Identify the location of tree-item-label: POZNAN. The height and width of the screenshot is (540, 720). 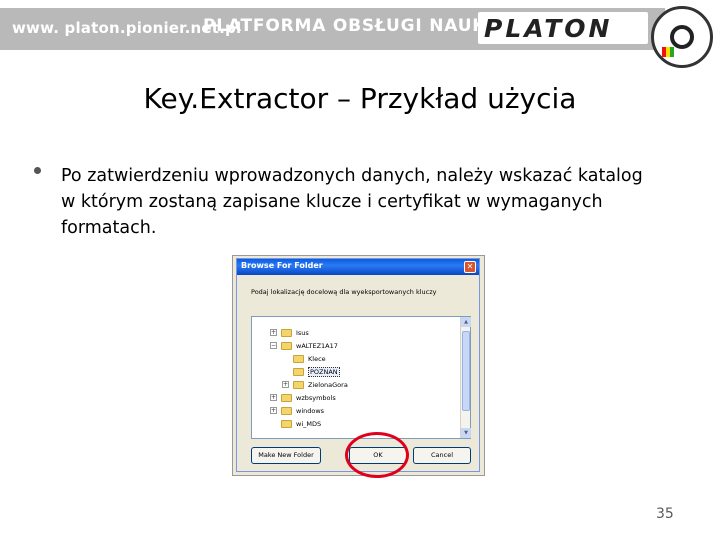
(324, 371).